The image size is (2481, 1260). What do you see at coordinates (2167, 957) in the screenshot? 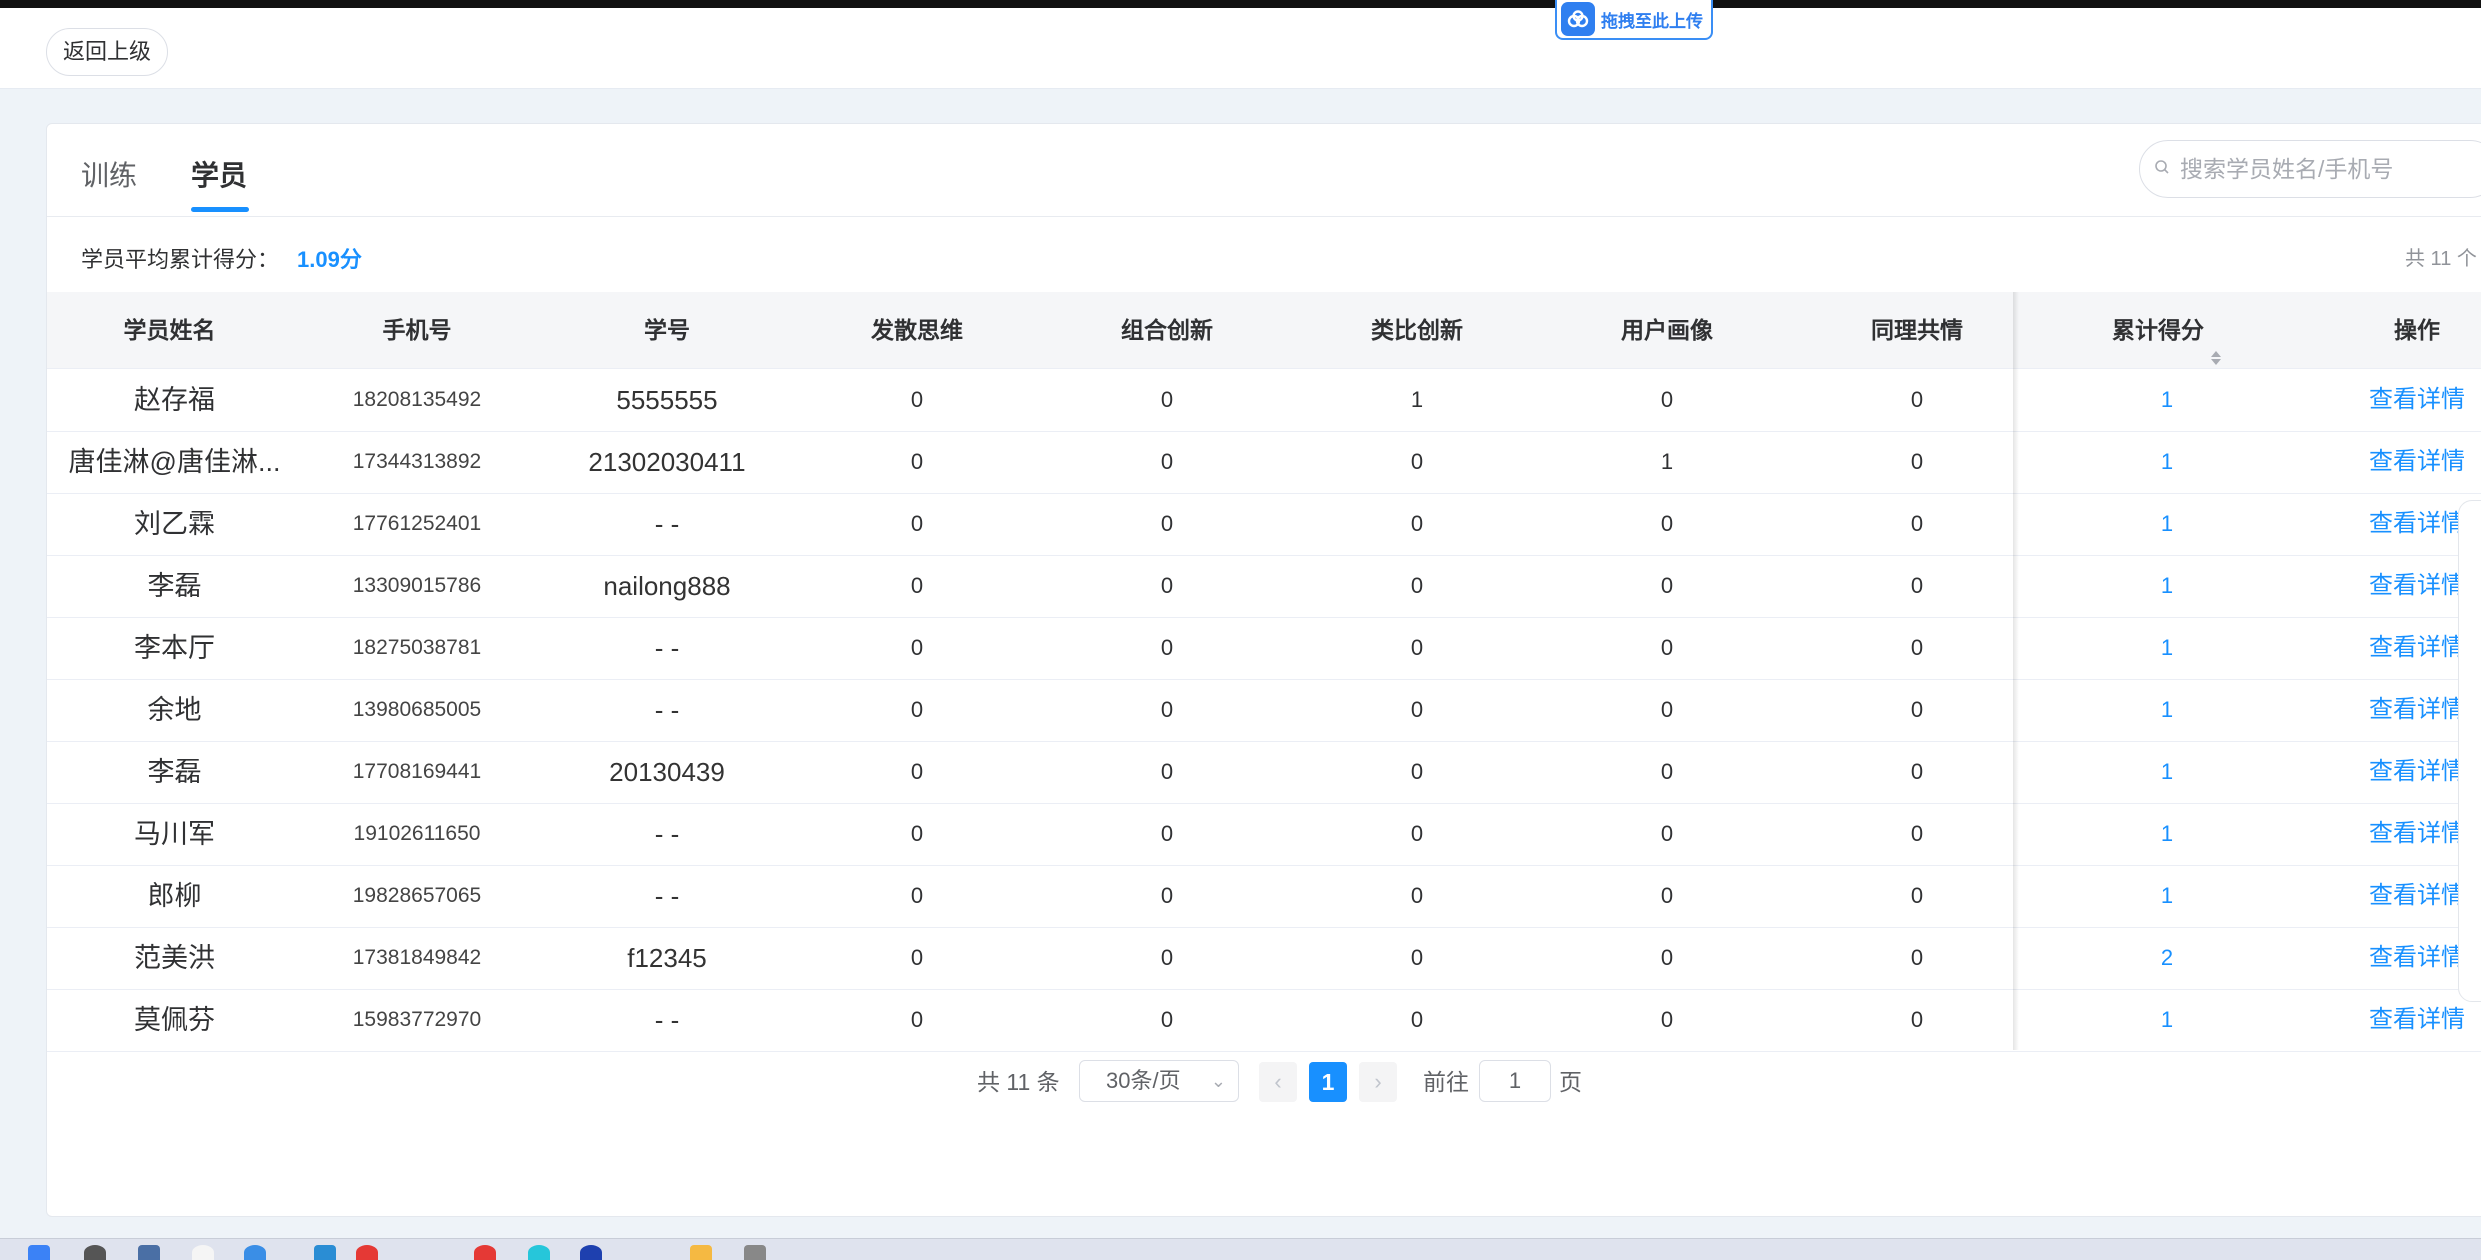
I see `cell-total-score: 2` at bounding box center [2167, 957].